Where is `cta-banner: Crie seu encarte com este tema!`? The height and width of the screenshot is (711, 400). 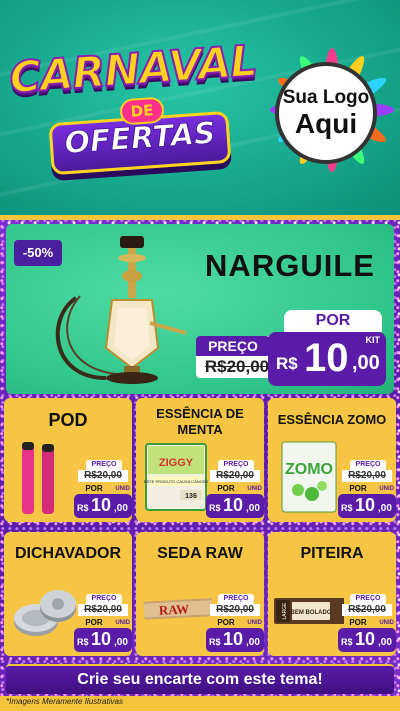
cta-banner: Crie seu encarte com este tema! is located at coordinates (200, 679).